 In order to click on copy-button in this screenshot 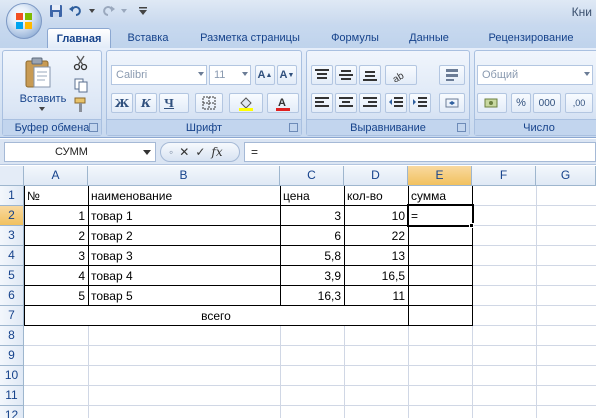, I will do `click(82, 86)`.